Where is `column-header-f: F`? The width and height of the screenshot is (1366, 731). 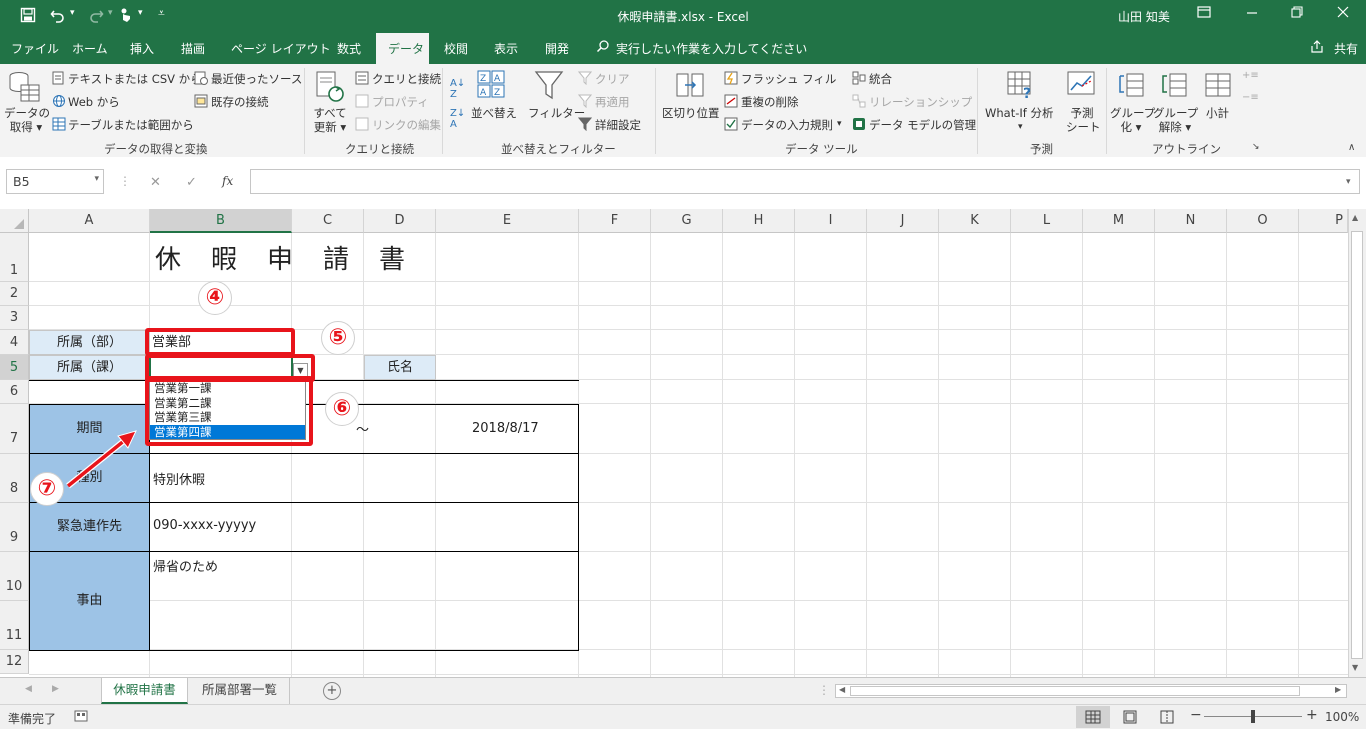 column-header-f: F is located at coordinates (615, 221).